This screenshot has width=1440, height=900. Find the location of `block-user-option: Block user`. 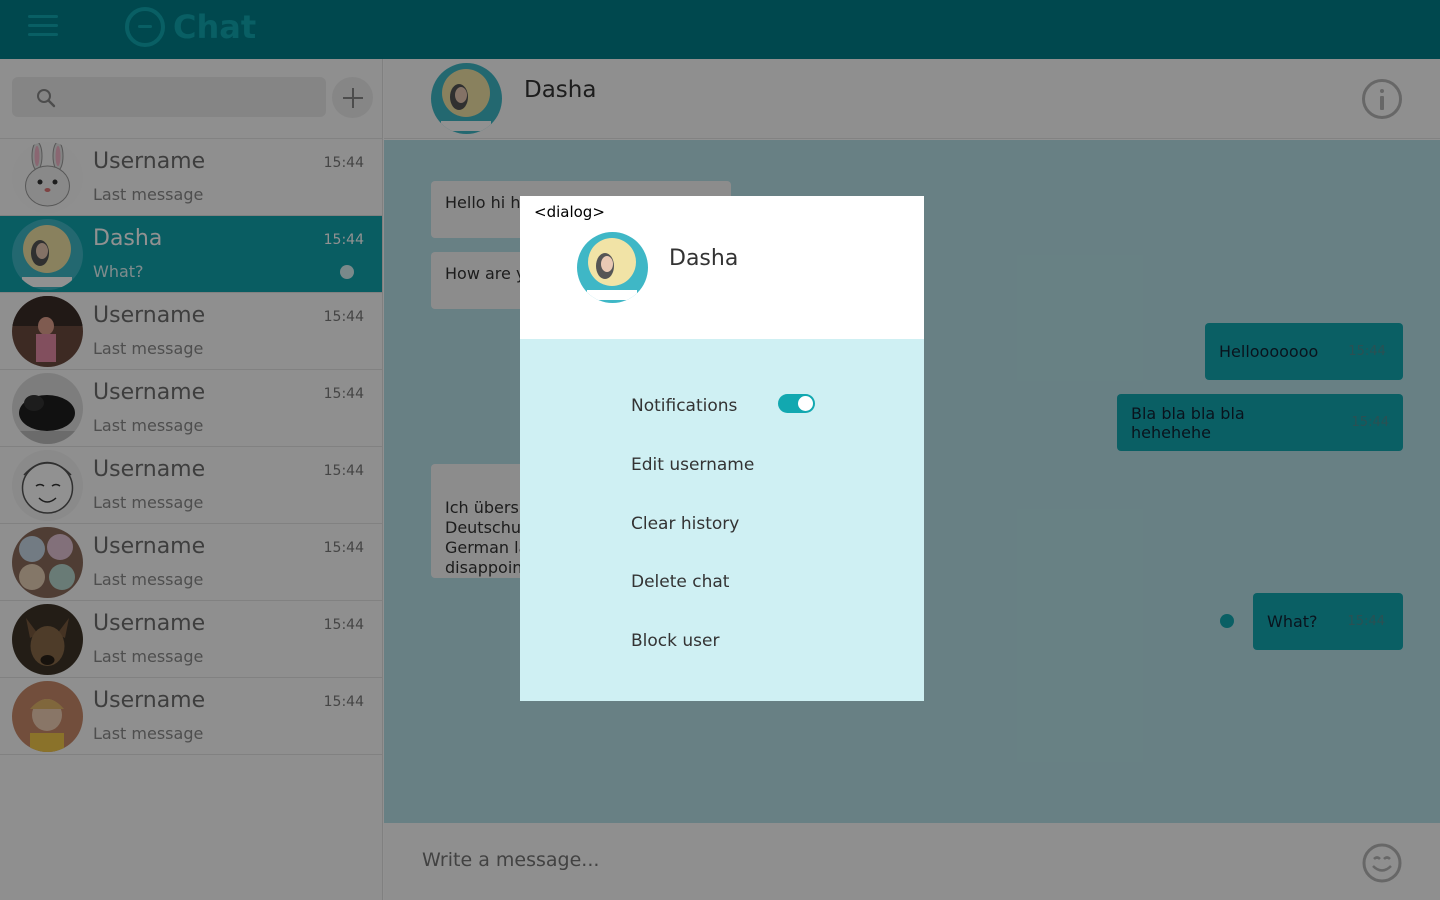

block-user-option: Block user is located at coordinates (675, 641).